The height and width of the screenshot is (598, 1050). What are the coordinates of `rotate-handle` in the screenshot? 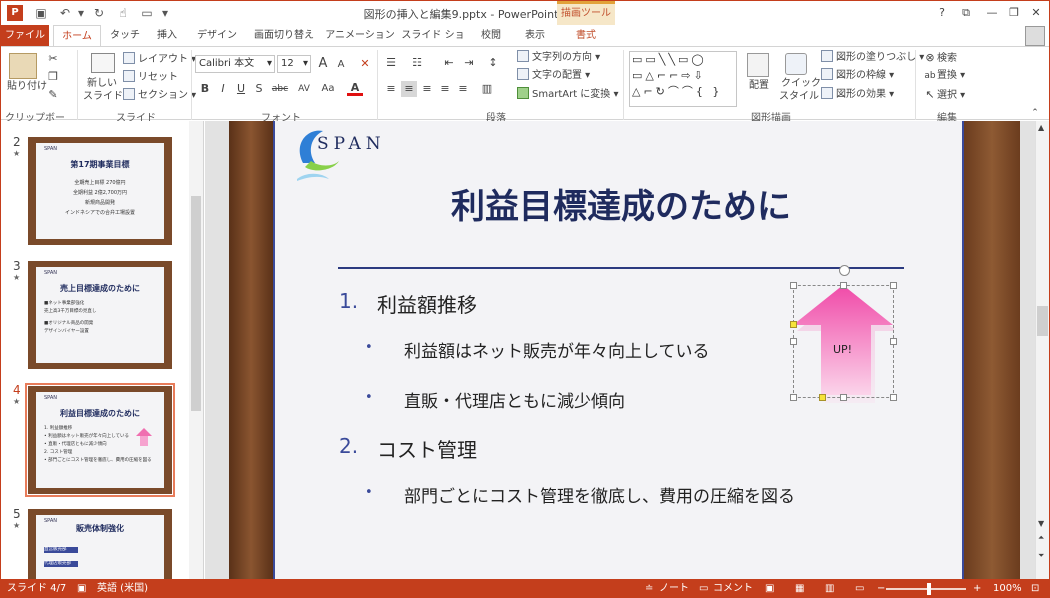 It's located at (844, 270).